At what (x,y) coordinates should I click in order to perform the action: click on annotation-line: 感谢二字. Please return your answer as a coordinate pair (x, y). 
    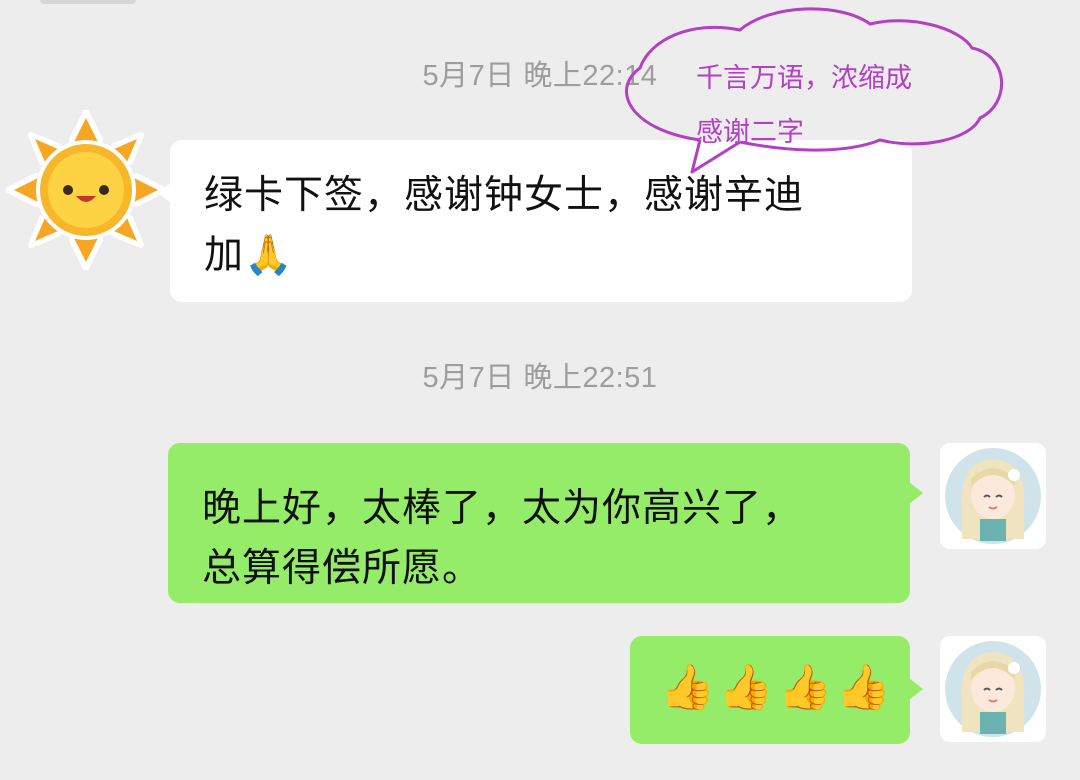
    Looking at the image, I should click on (750, 132).